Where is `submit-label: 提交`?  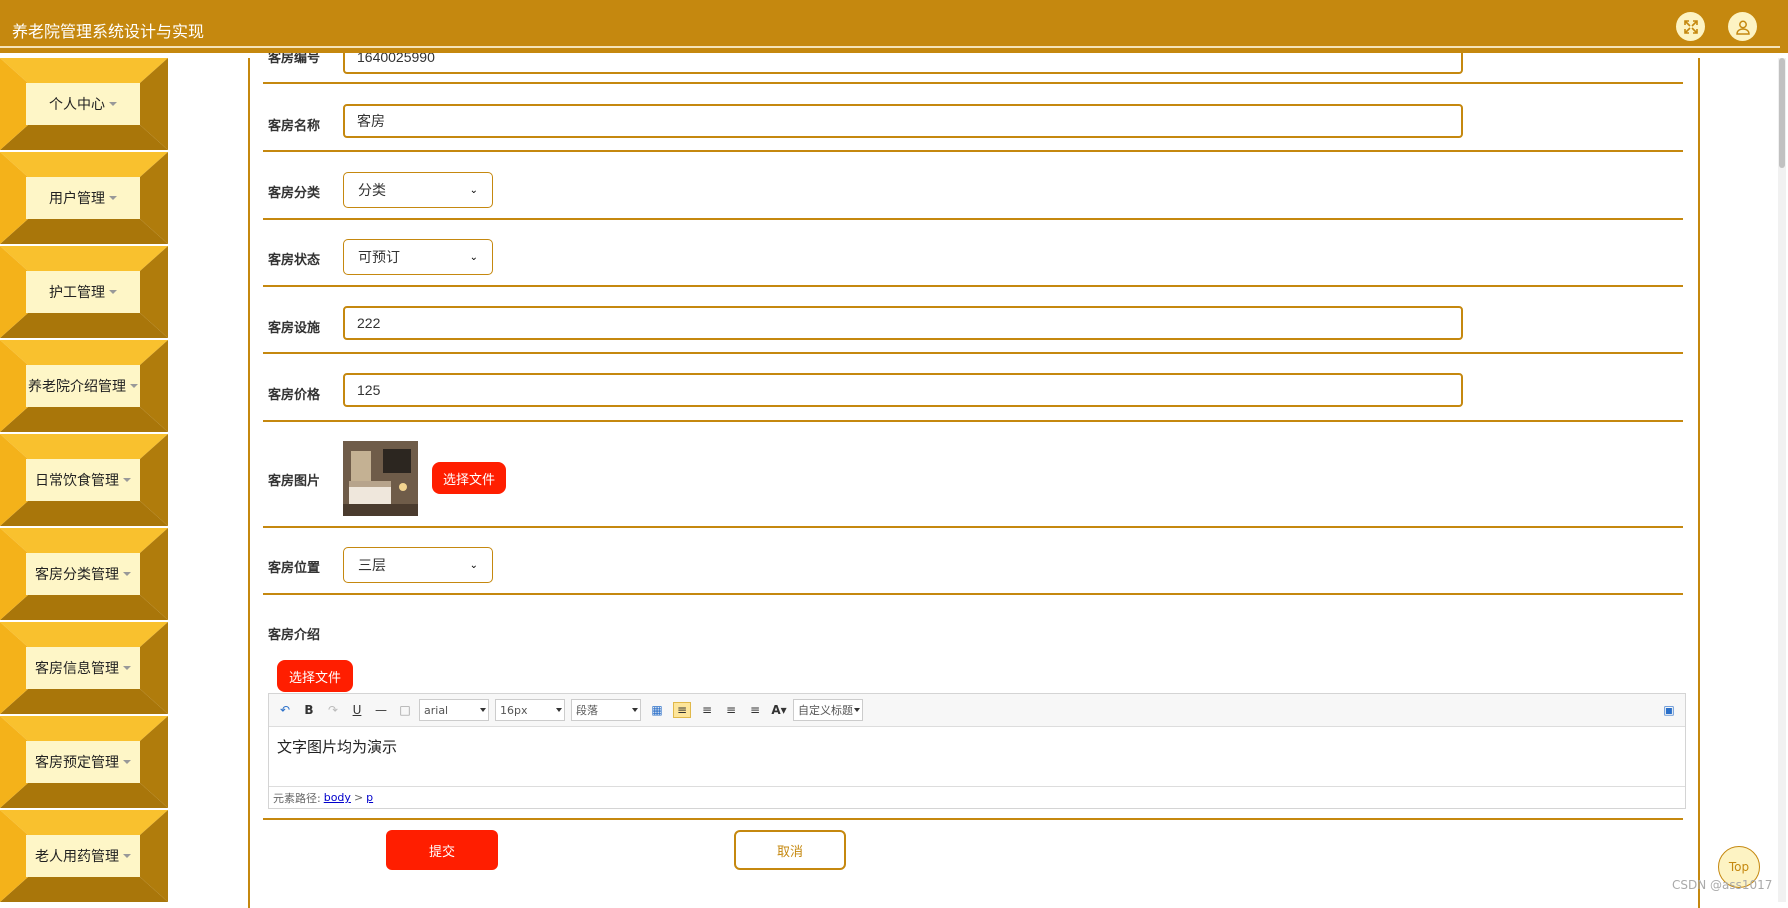 submit-label: 提交 is located at coordinates (441, 852).